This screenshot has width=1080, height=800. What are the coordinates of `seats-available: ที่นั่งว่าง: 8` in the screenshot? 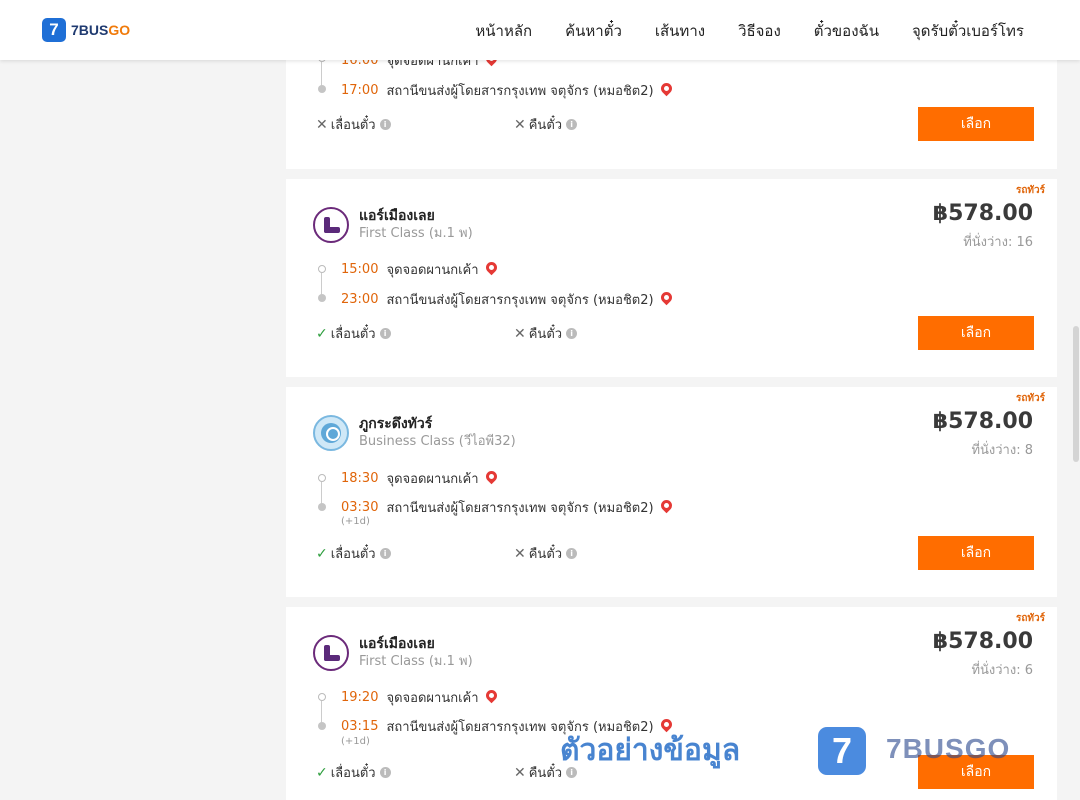 It's located at (1002, 450).